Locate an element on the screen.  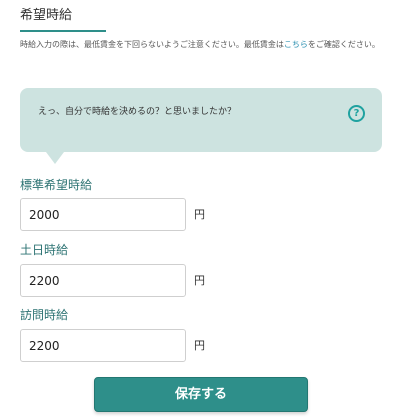
visit-wage-label: 訪問時給 is located at coordinates (44, 315).